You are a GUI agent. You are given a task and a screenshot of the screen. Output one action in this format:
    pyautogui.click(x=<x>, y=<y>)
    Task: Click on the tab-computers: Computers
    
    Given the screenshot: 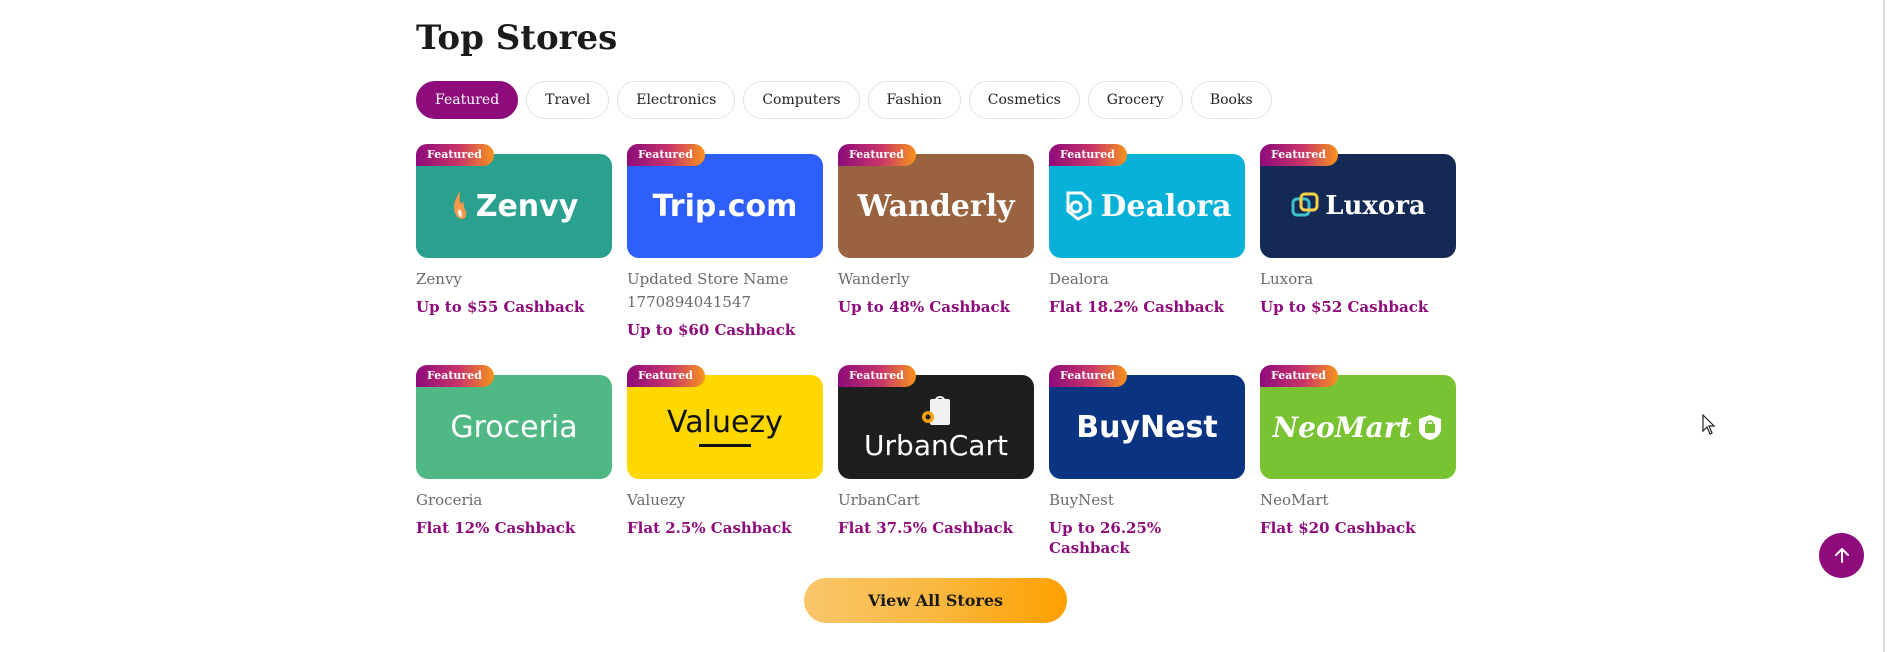 What is the action you would take?
    pyautogui.click(x=801, y=100)
    